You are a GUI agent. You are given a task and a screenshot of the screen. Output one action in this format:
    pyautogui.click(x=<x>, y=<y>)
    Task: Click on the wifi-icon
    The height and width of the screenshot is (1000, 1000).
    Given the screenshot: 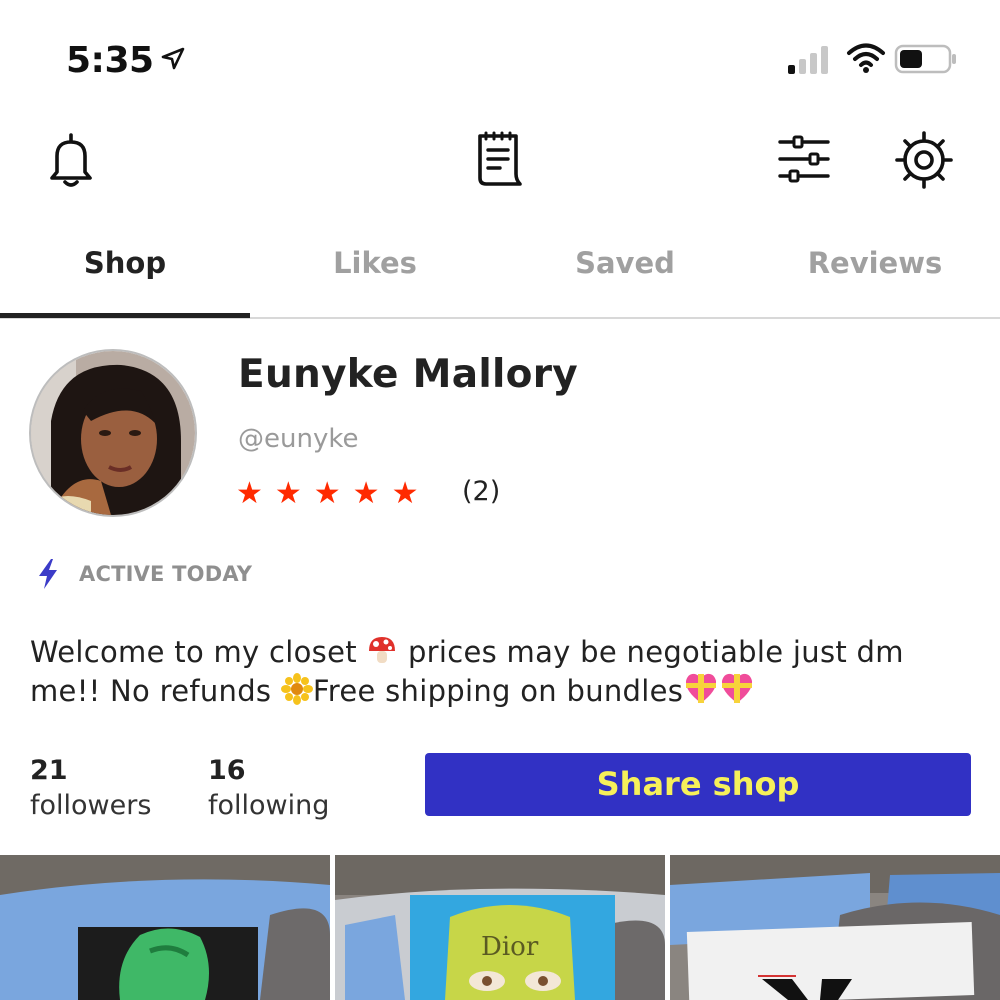 What is the action you would take?
    pyautogui.click(x=866, y=58)
    